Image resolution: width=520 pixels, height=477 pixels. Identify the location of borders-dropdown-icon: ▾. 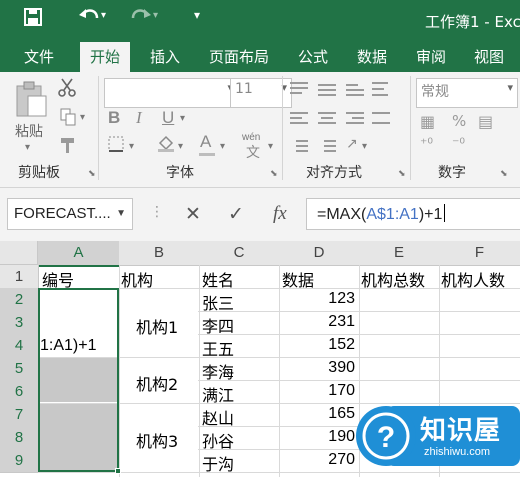
(131, 146).